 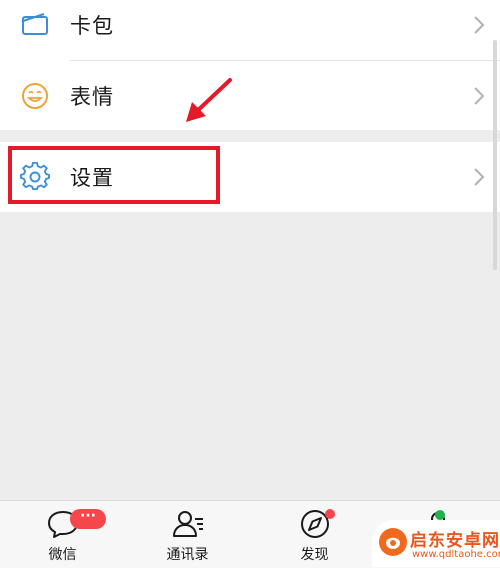 What do you see at coordinates (92, 26) in the screenshot?
I see `menu-item-label: 卡包` at bounding box center [92, 26].